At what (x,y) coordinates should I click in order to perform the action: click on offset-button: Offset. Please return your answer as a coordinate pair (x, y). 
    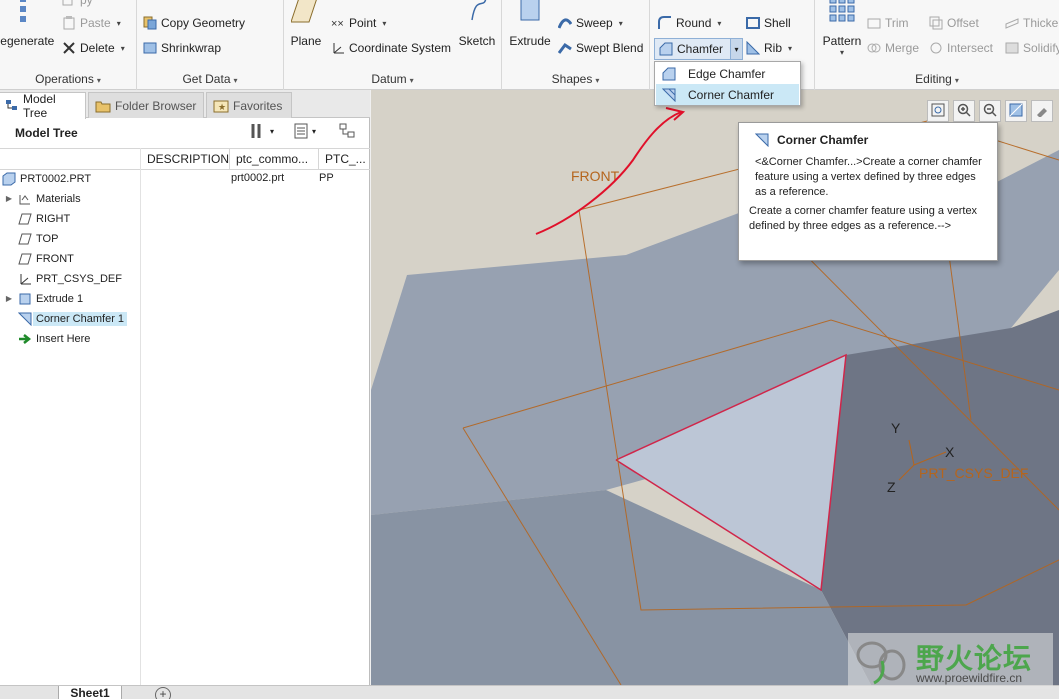
    Looking at the image, I should click on (954, 23).